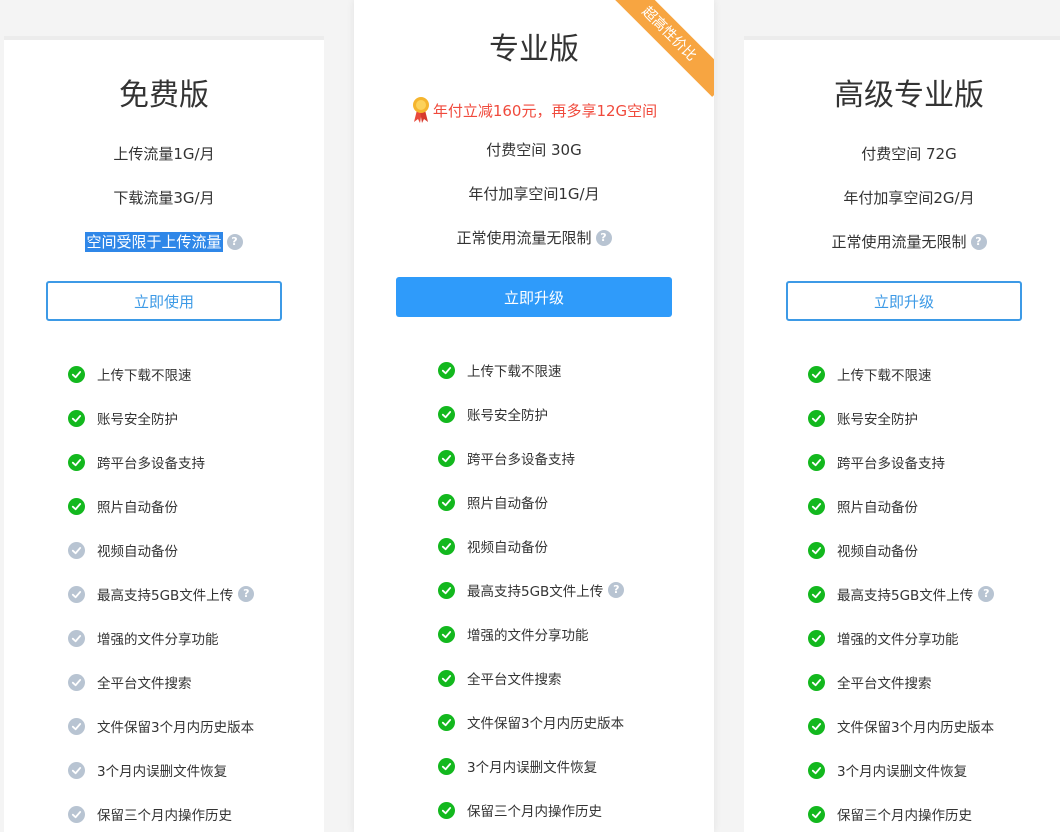 Image resolution: width=1060 pixels, height=832 pixels. Describe the element at coordinates (909, 95) in the screenshot. I see `plan-title: 高级专业版` at that location.